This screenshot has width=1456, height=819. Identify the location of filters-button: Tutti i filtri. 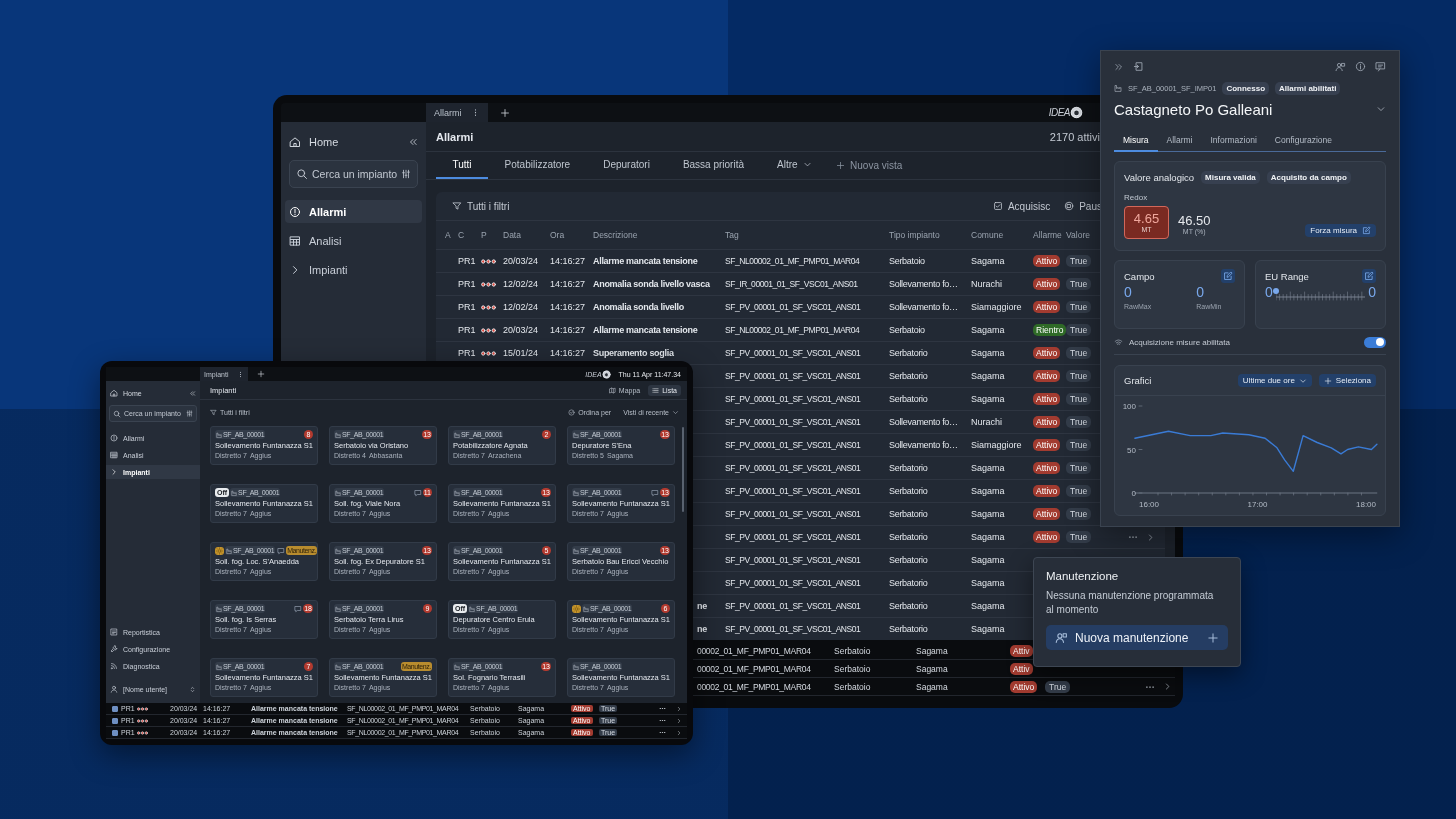
(481, 206).